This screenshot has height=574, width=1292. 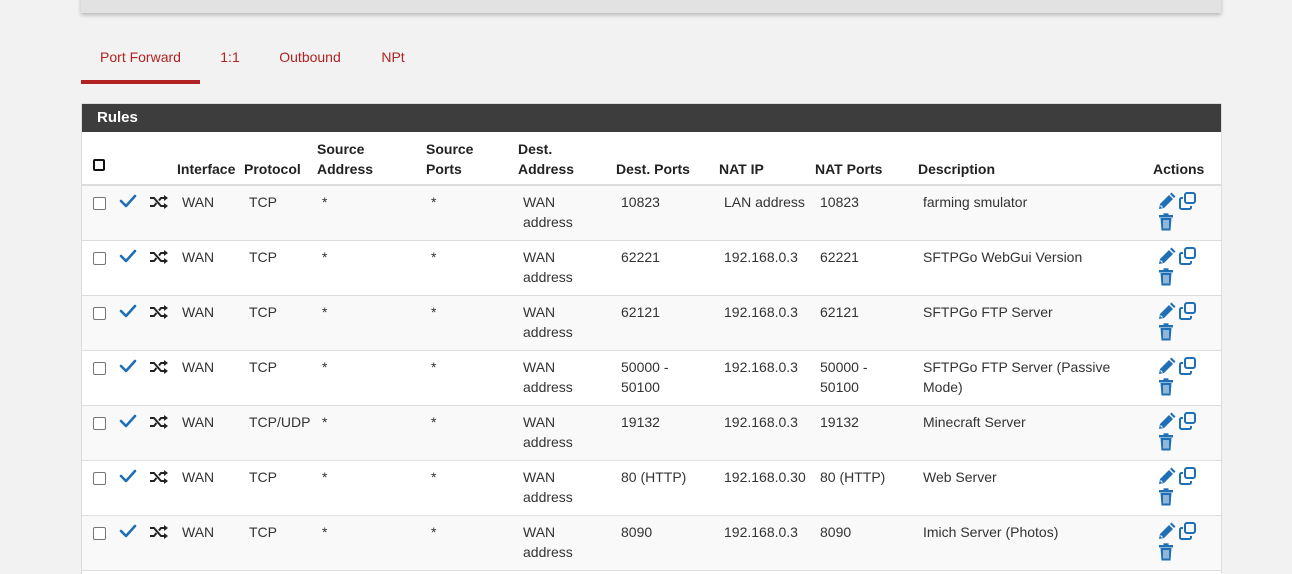 I want to click on col-description: Description, so click(x=957, y=169).